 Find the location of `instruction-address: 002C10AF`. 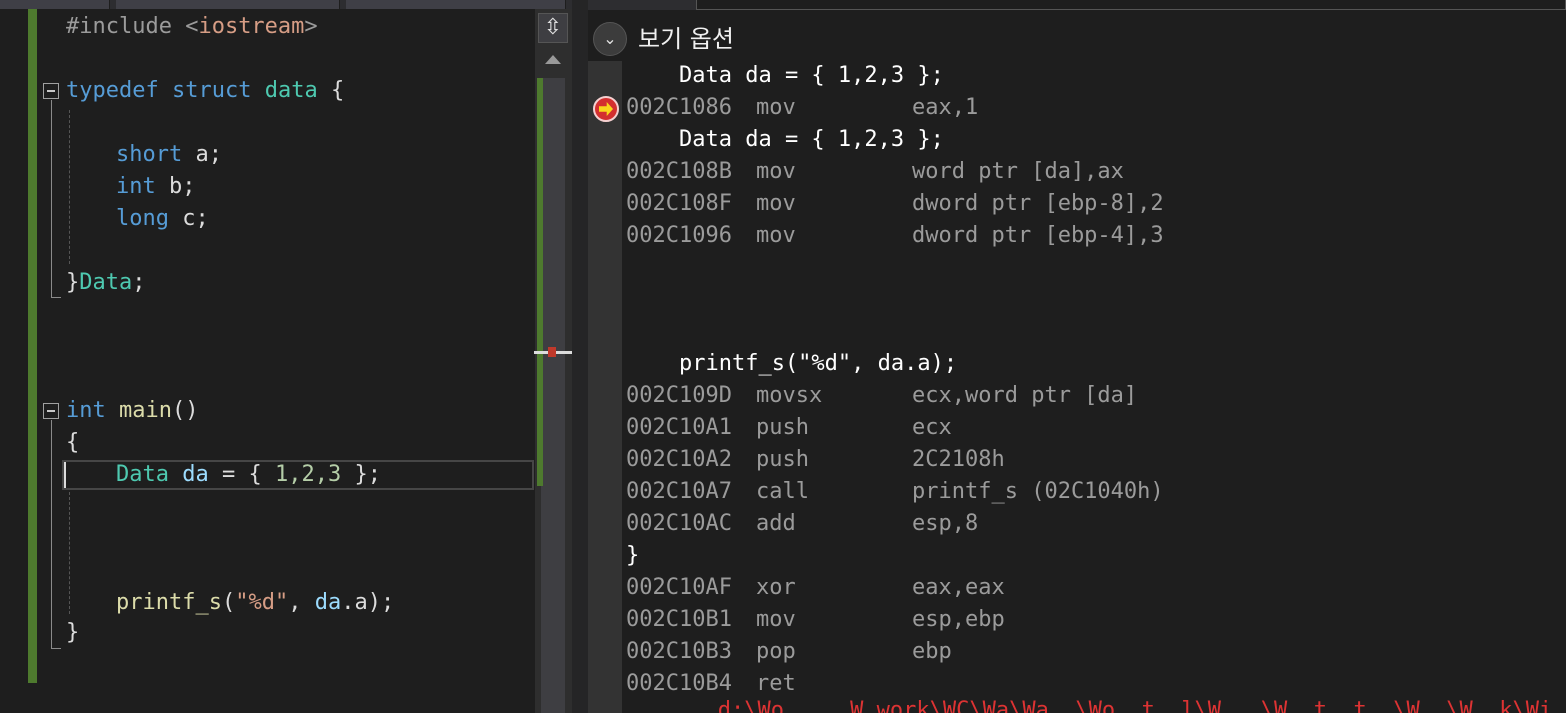

instruction-address: 002C10AF is located at coordinates (679, 587).